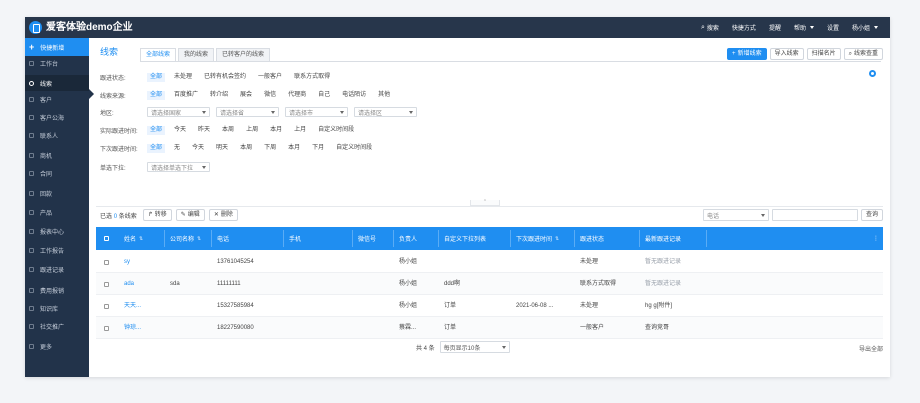 This screenshot has width=920, height=403. I want to click on sidebar-item: 更多, so click(57, 346).